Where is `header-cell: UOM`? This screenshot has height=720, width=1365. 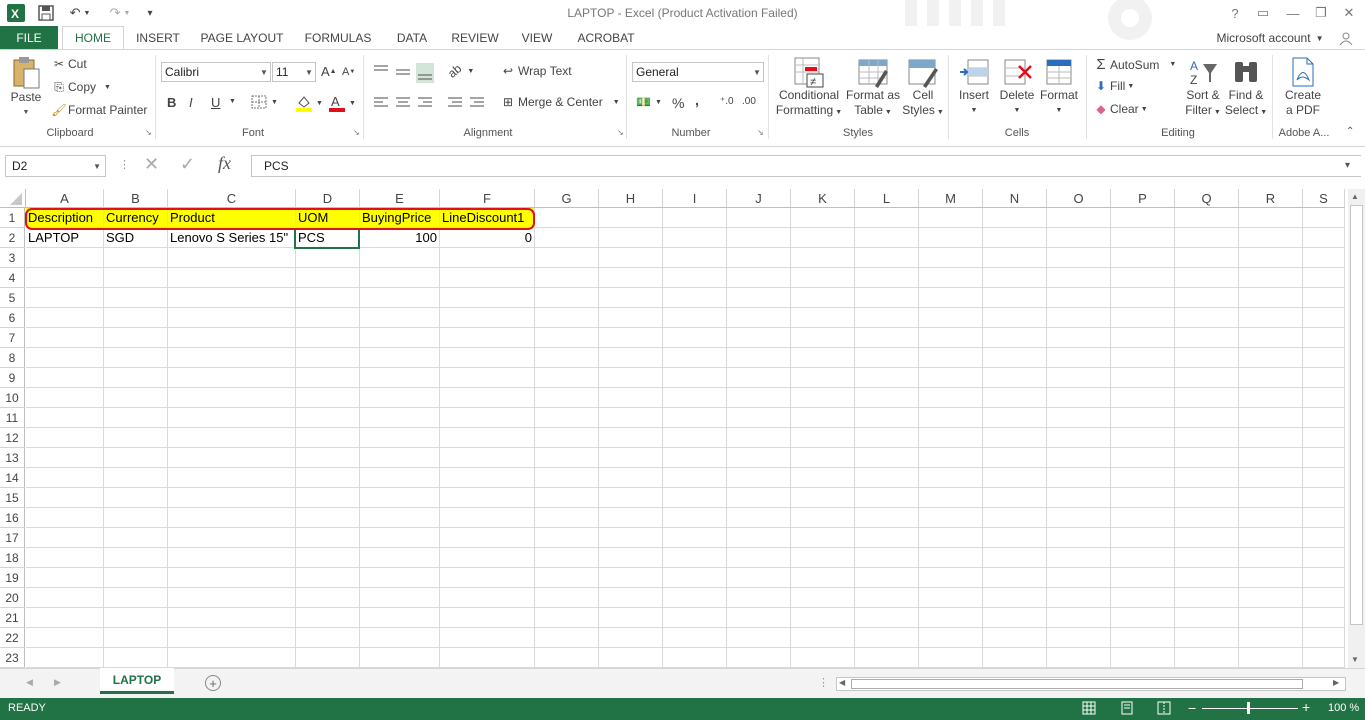
header-cell: UOM is located at coordinates (328, 218).